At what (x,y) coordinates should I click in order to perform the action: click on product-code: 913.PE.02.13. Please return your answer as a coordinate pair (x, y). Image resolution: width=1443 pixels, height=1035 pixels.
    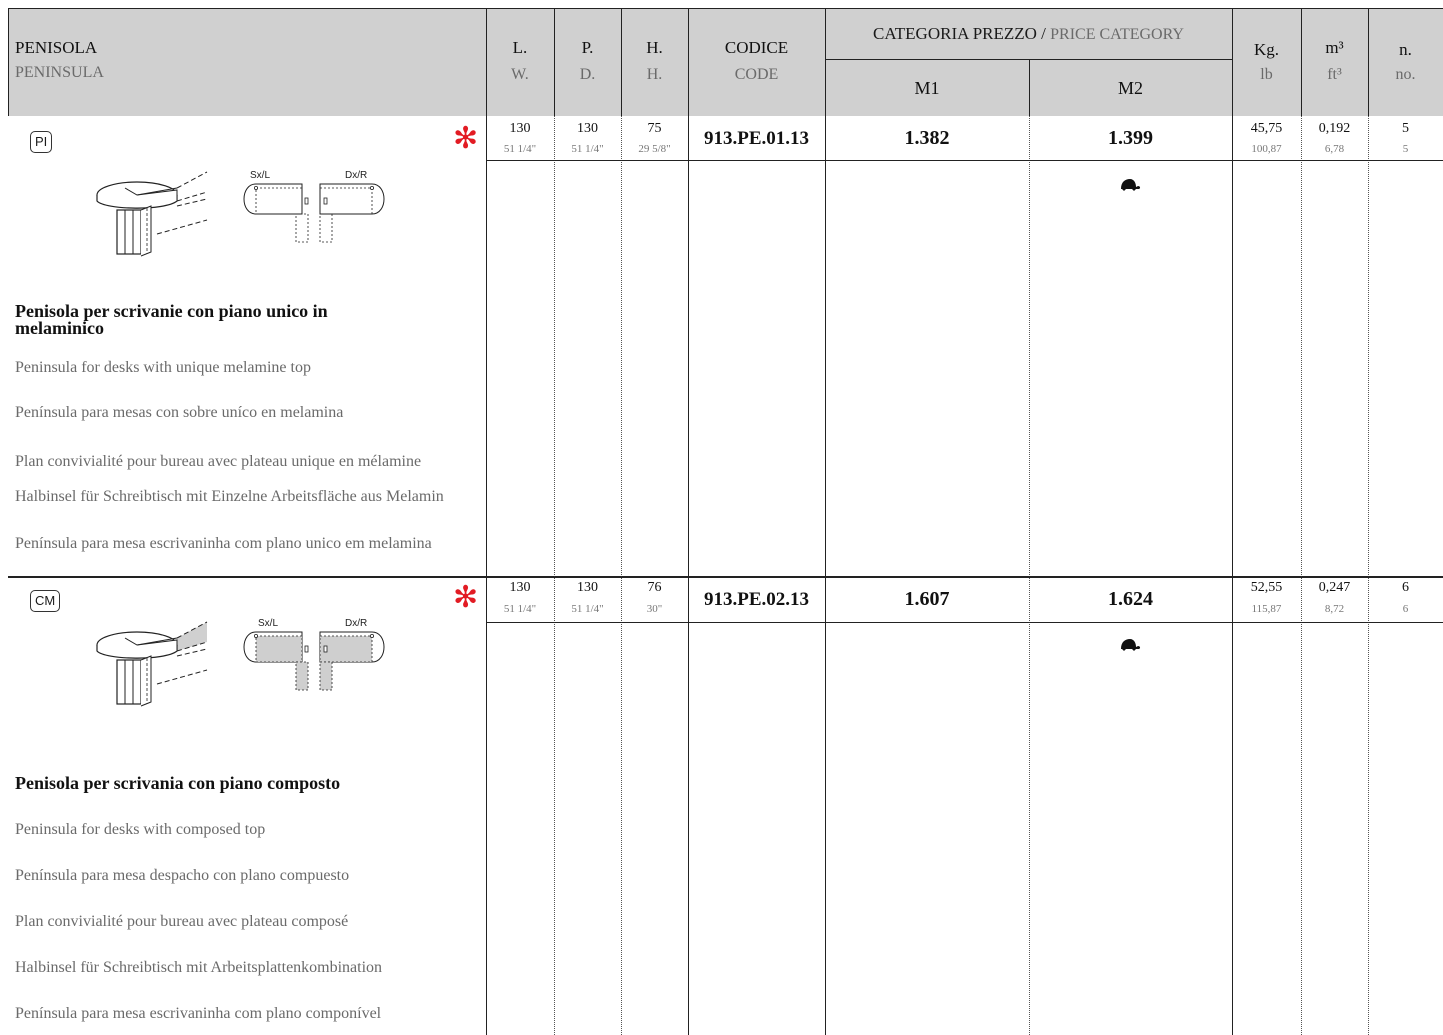
    Looking at the image, I should click on (756, 599).